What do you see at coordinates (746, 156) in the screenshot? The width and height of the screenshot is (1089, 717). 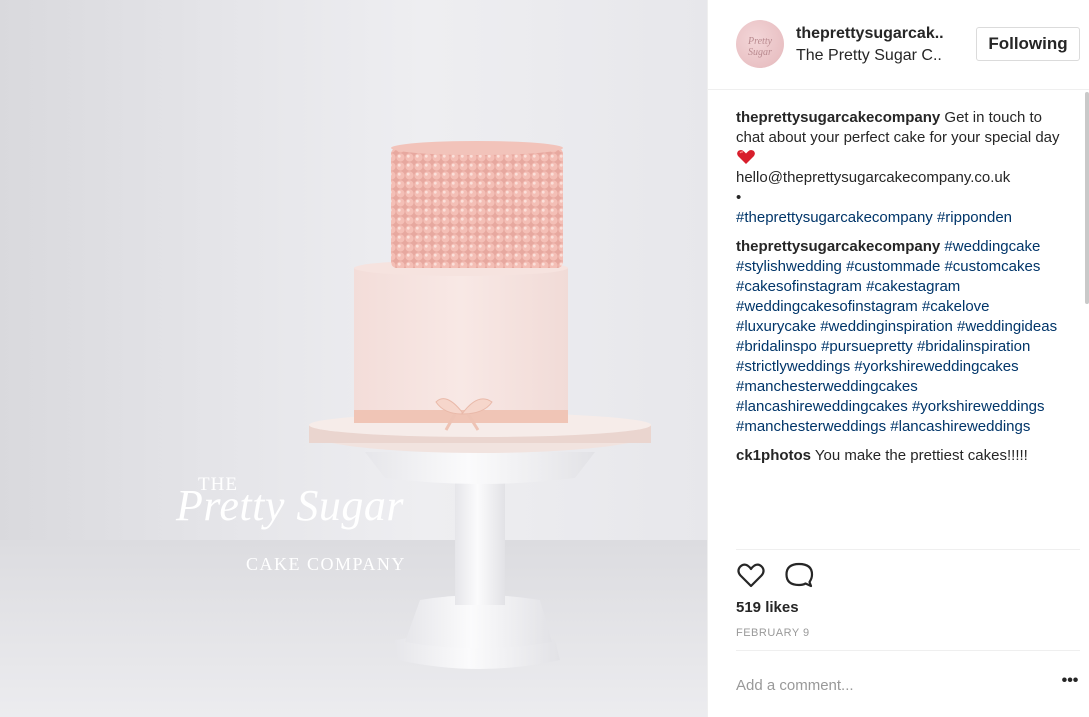 I see `heart-emoji-icon` at bounding box center [746, 156].